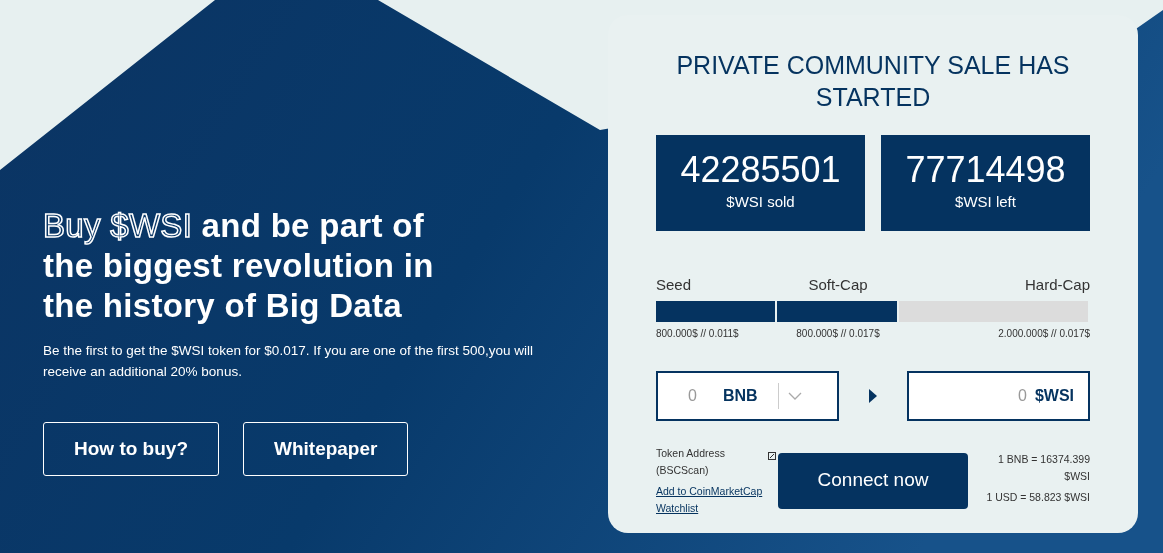 The height and width of the screenshot is (553, 1163). What do you see at coordinates (1043, 468) in the screenshot?
I see `rate-text: 1 BNB = 16374.399 $WSI` at bounding box center [1043, 468].